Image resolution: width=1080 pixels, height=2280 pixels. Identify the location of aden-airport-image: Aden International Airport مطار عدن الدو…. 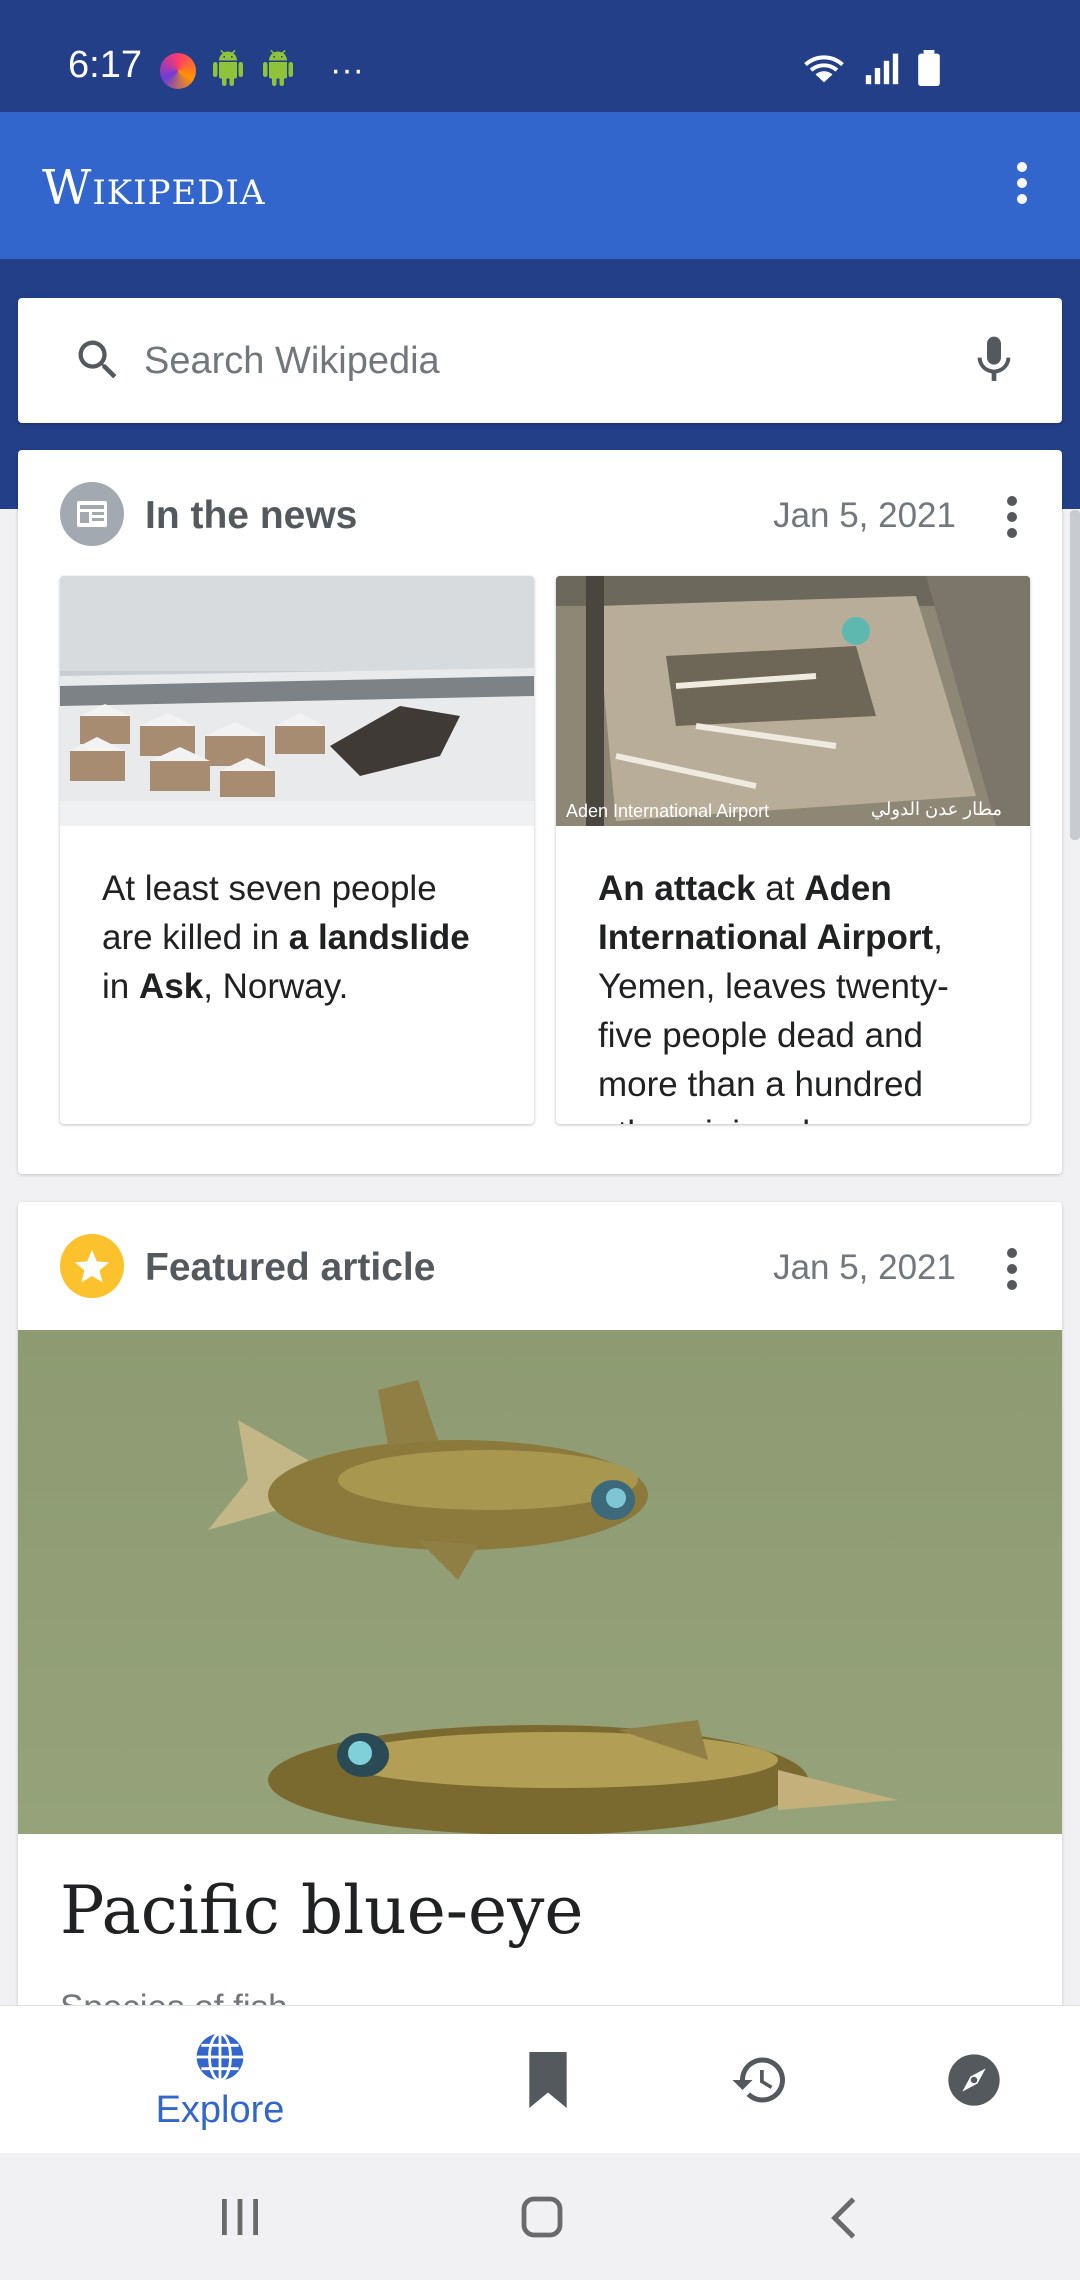
(793, 701).